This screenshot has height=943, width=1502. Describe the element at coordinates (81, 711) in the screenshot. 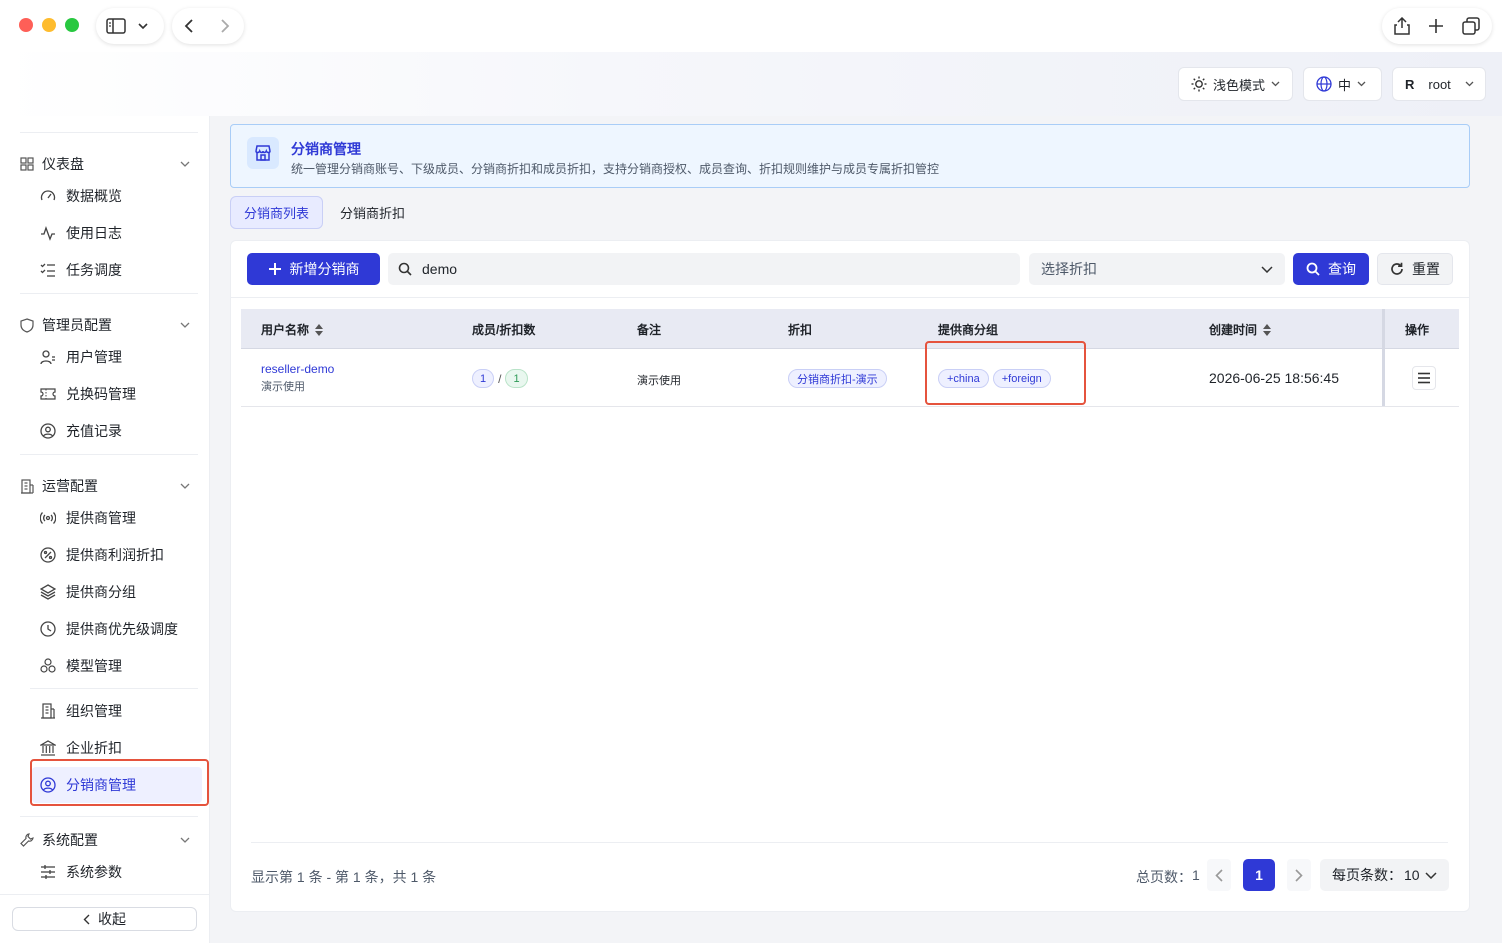

I see `sidebar-item-organizations: 组织管理` at that location.